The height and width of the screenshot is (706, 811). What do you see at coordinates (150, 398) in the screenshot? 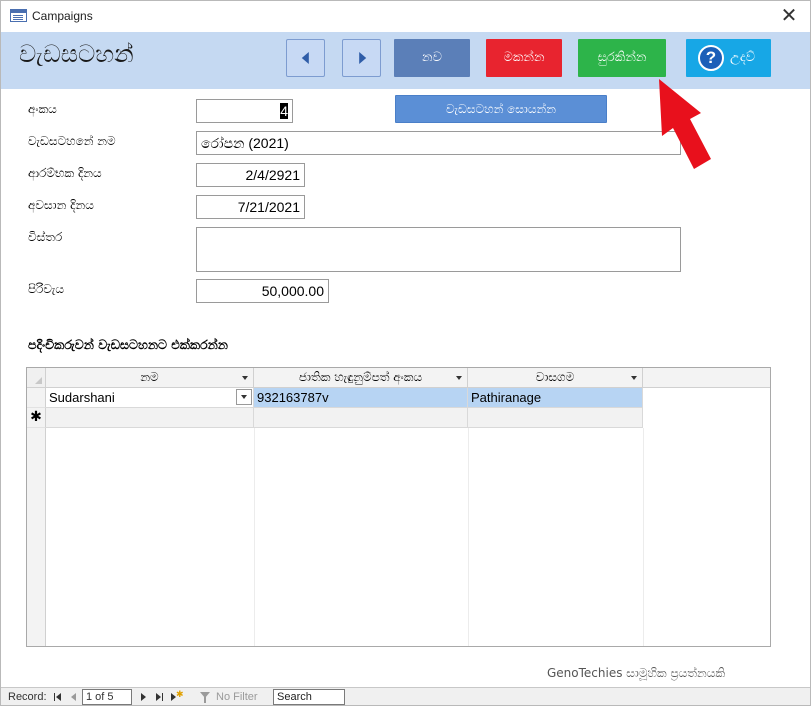
I see `table-cell-name: Sudarshani` at bounding box center [150, 398].